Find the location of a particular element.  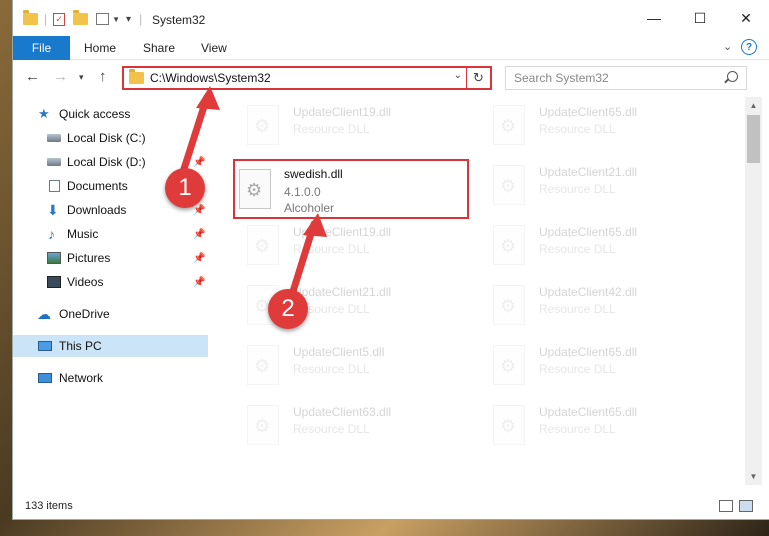

sidebar-item-videos: Videos 📌 is located at coordinates (110, 282).